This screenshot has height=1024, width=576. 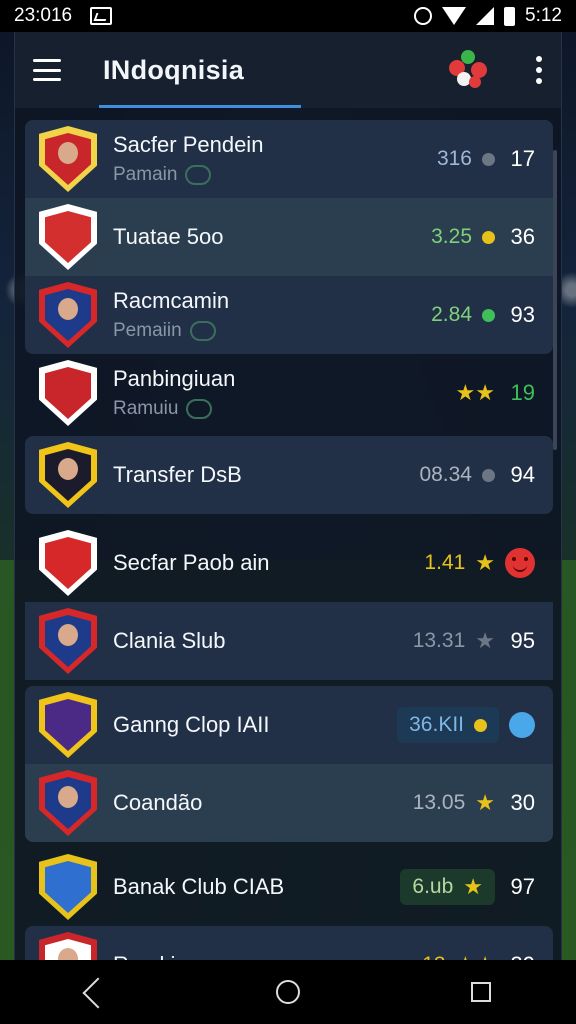 I want to click on score-value: 2.84, so click(x=451, y=314).